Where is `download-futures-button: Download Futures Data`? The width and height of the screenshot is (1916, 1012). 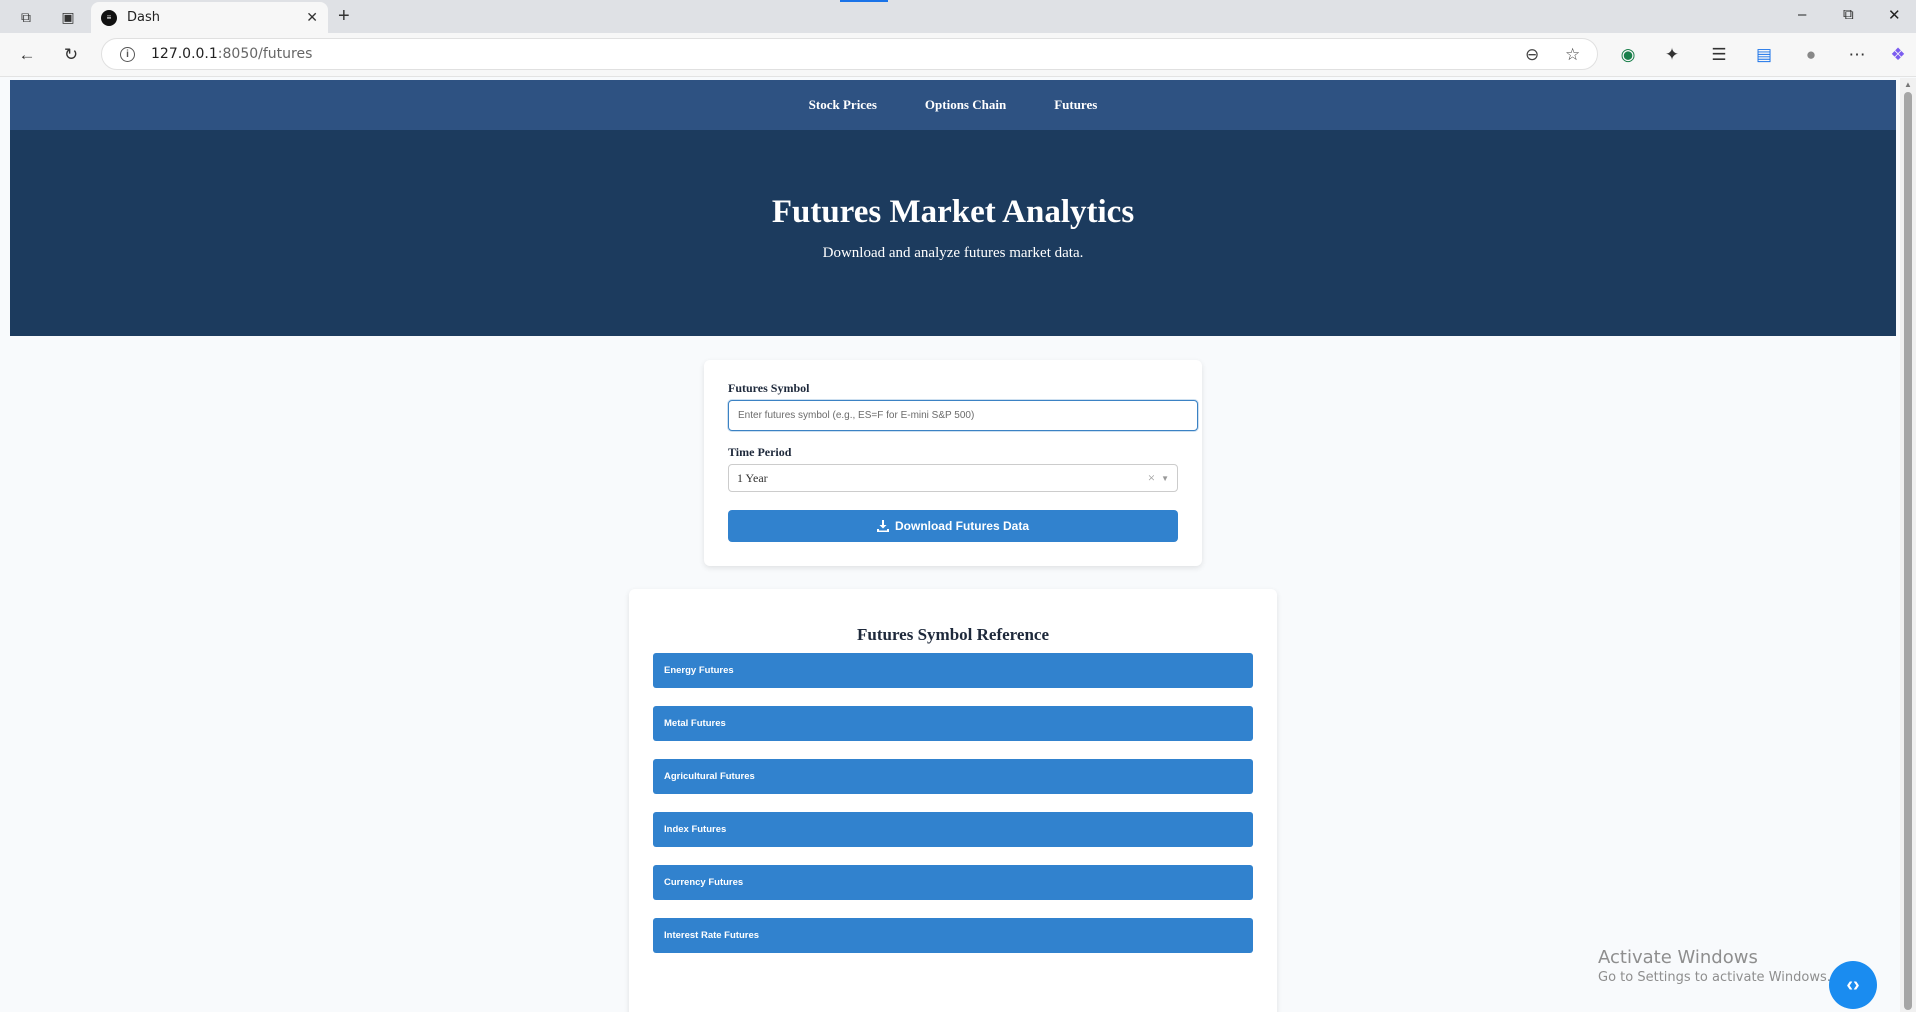
download-futures-button: Download Futures Data is located at coordinates (953, 526).